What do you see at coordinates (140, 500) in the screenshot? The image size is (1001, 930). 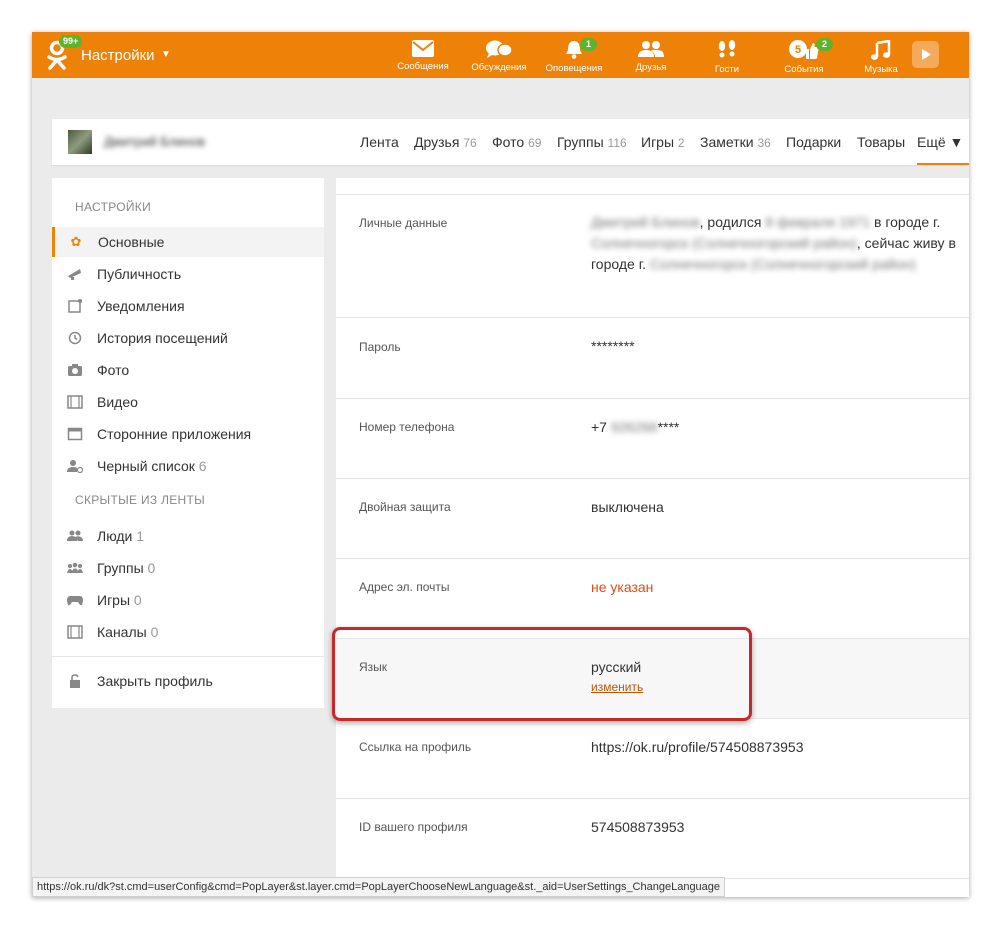 I see `hidden-from-feed-heading: СКРЫТЫЕ ИЗ ЛЕНТЫ` at bounding box center [140, 500].